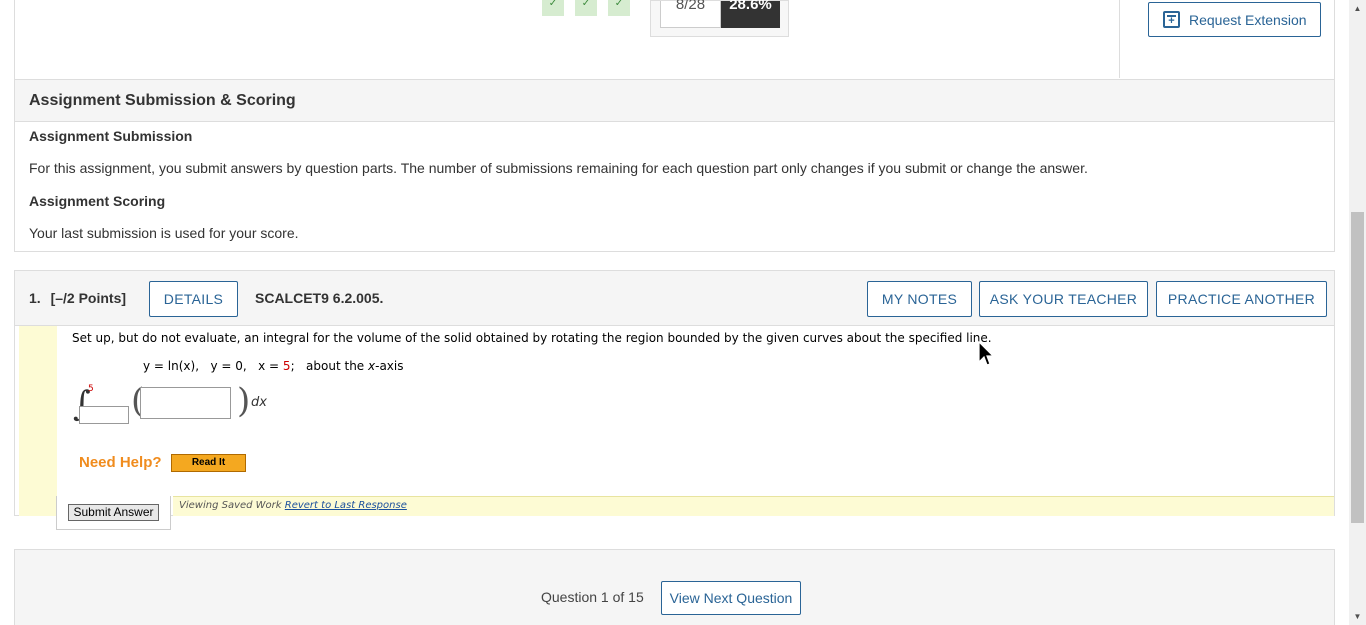 The width and height of the screenshot is (1366, 625). Describe the element at coordinates (731, 598) in the screenshot. I see `view-next-question-button: View Next Question` at that location.